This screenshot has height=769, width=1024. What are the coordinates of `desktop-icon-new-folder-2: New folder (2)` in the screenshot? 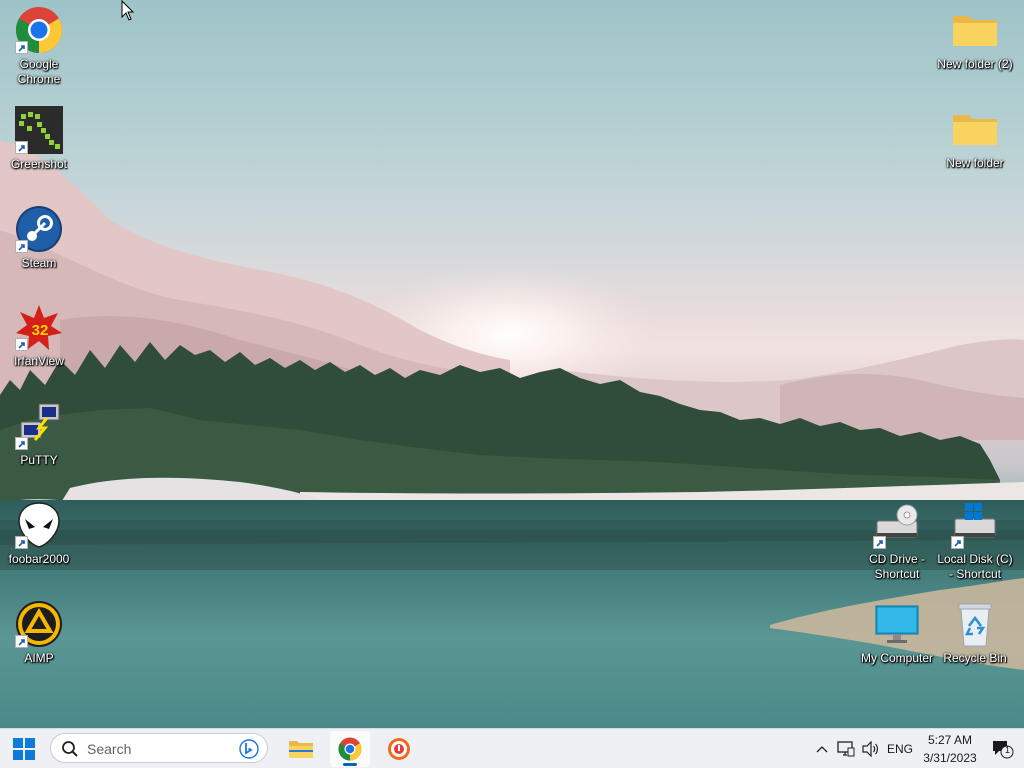 It's located at (975, 39).